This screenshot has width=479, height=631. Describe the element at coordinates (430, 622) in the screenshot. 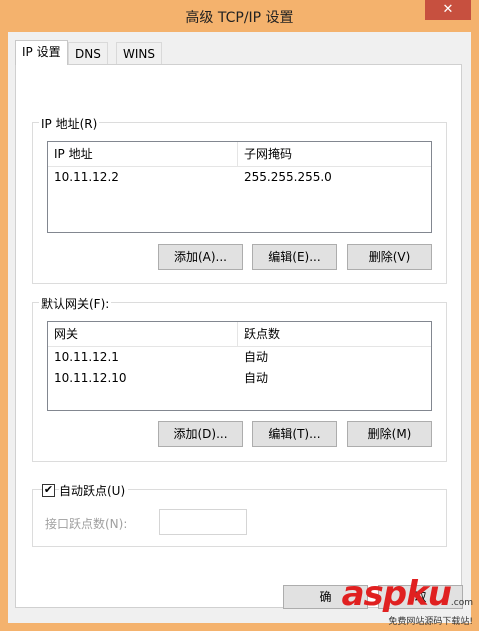

I see `watermark-tagline: 免费网站源码下载站!` at that location.